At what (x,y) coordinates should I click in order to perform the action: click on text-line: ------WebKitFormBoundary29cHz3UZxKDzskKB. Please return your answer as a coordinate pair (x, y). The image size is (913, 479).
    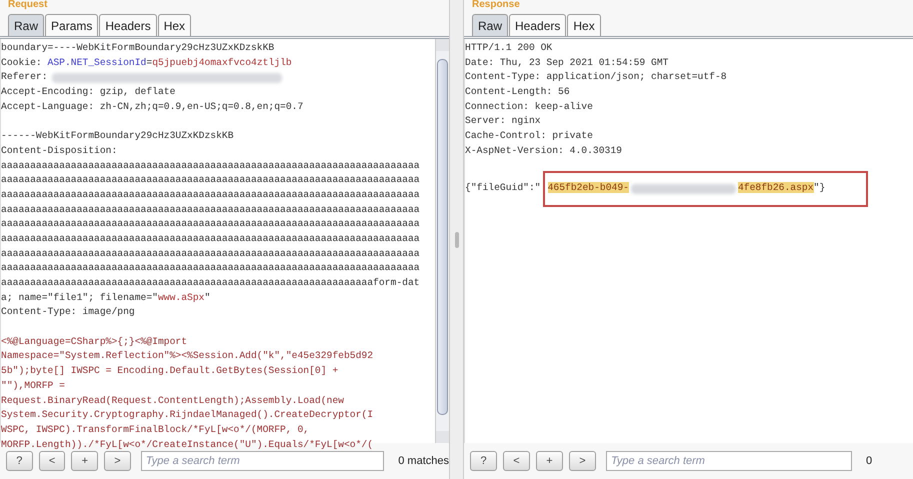
    Looking at the image, I should click on (117, 136).